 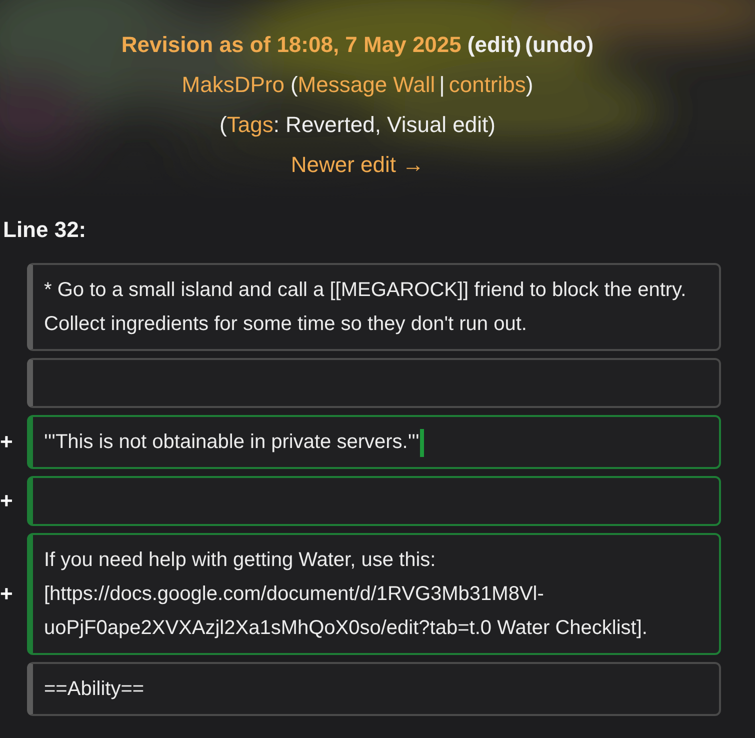 I want to click on message-wall-link: Message Wall, so click(x=367, y=84).